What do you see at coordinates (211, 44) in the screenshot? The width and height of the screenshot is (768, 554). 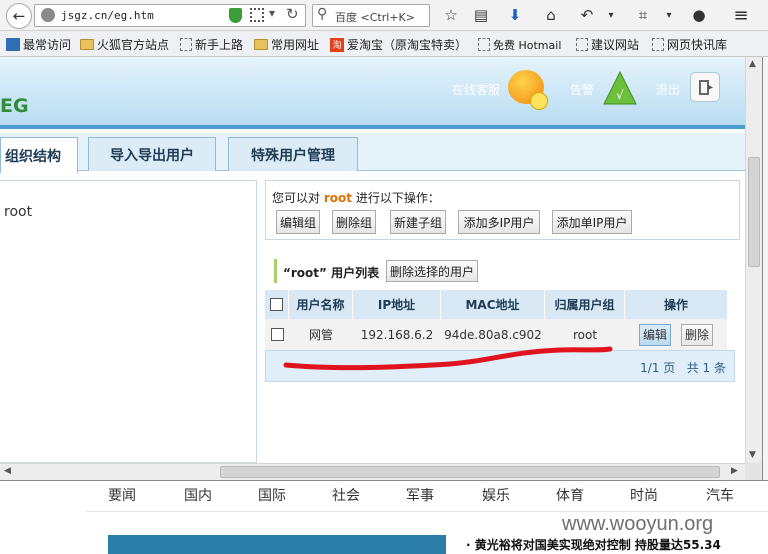 I see `bookmark-getting-started: 新手上路` at bounding box center [211, 44].